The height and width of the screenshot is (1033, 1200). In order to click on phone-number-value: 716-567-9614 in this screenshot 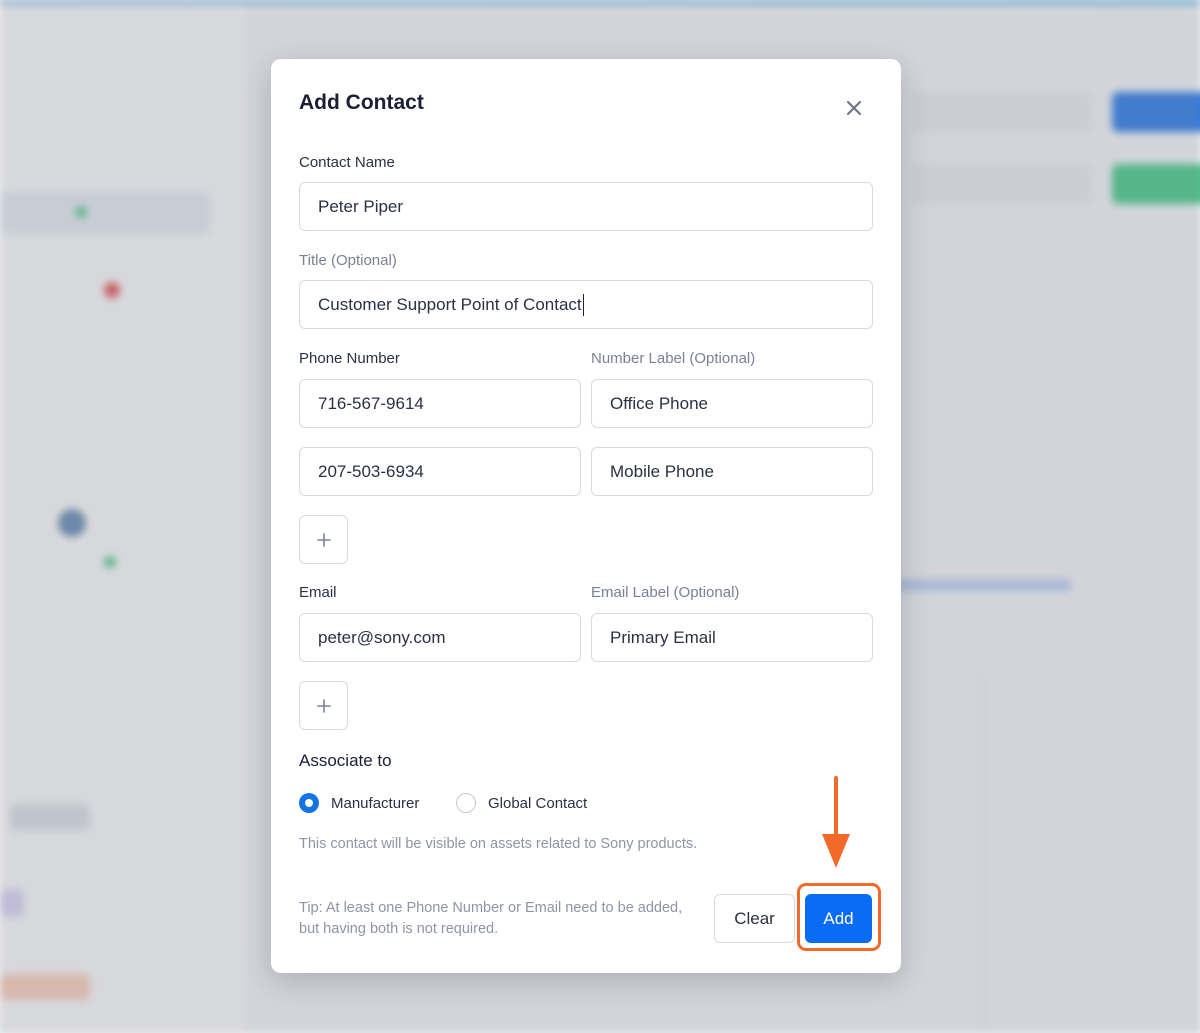, I will do `click(371, 403)`.